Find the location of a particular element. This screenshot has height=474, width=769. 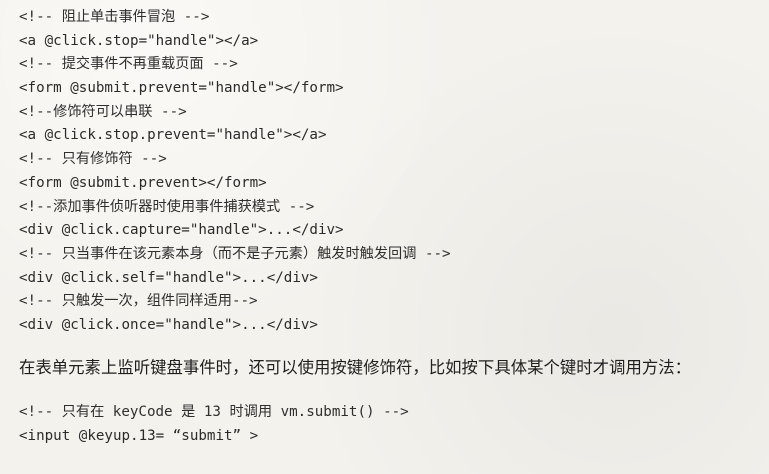

code-comment-line: <!--添加事件侦听器时使用事件捕获模式 --> is located at coordinates (167, 206).